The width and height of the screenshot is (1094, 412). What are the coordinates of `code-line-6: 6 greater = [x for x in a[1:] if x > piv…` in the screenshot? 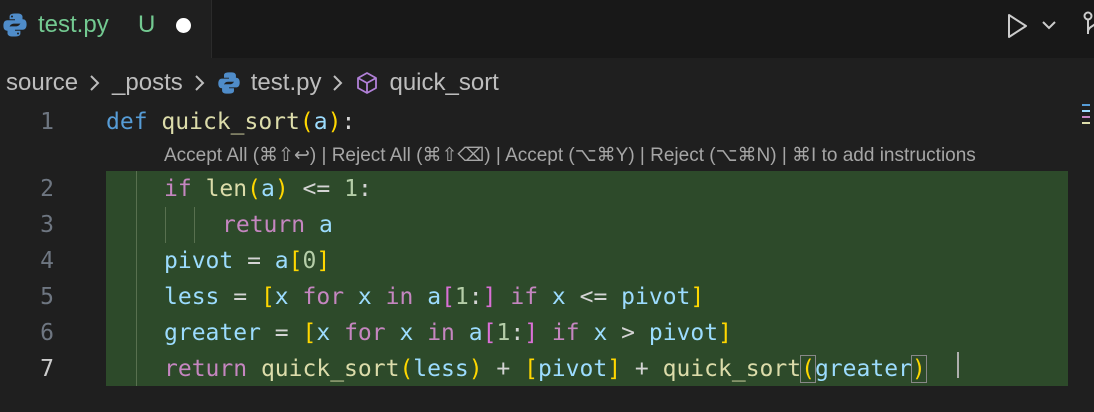 It's located at (547, 333).